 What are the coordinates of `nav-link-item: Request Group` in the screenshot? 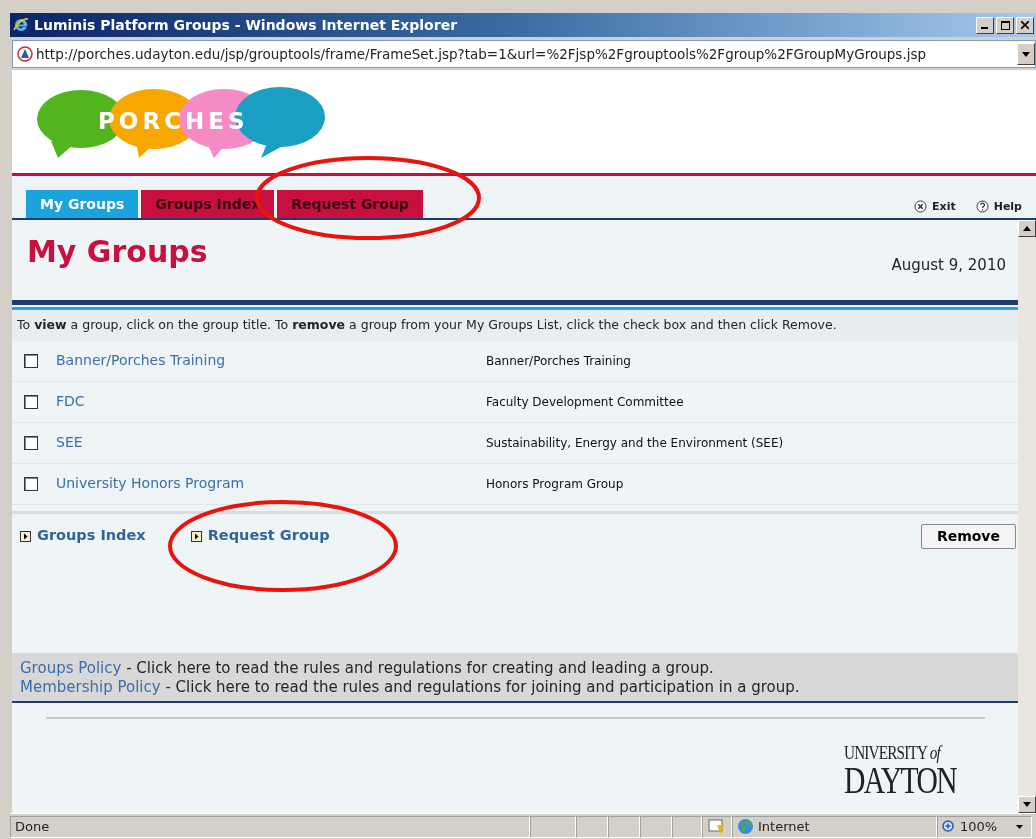 It's located at (260, 536).